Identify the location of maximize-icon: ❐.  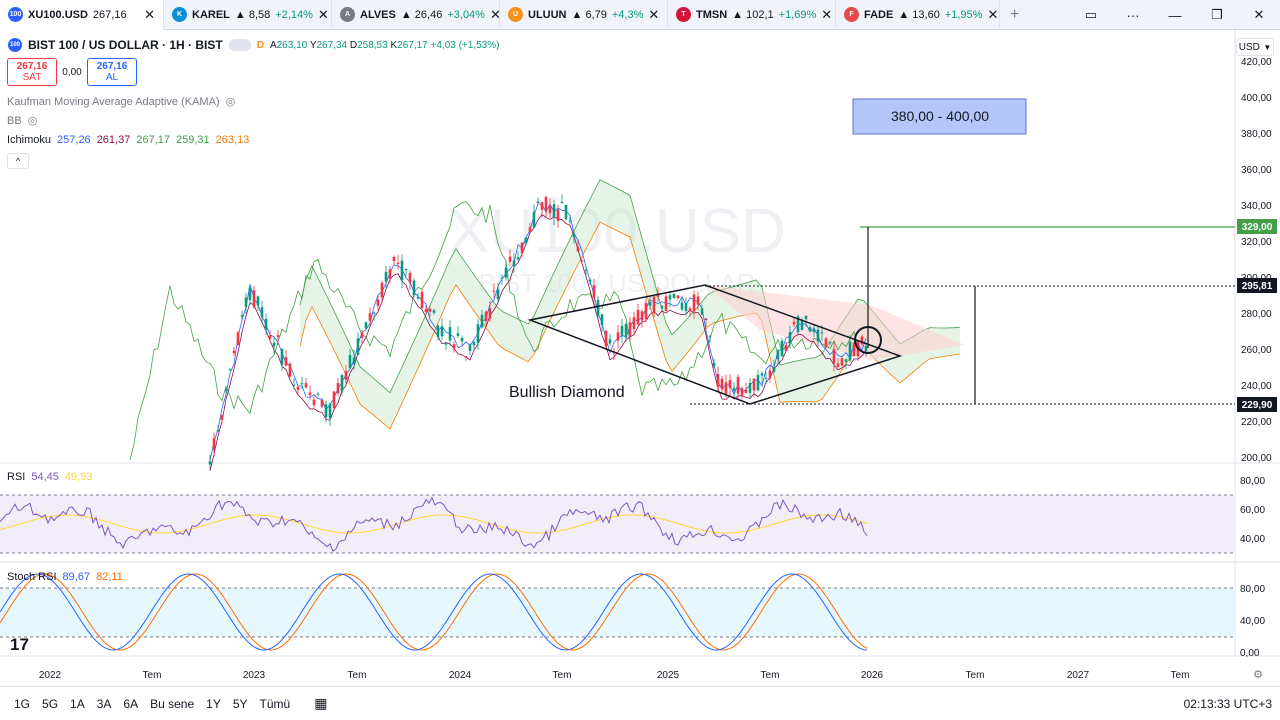
(1217, 15).